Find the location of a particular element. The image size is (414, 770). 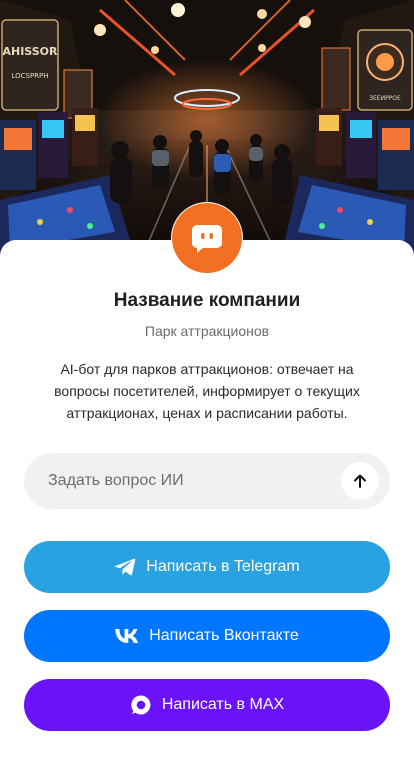

chat-bot-icon is located at coordinates (207, 239).